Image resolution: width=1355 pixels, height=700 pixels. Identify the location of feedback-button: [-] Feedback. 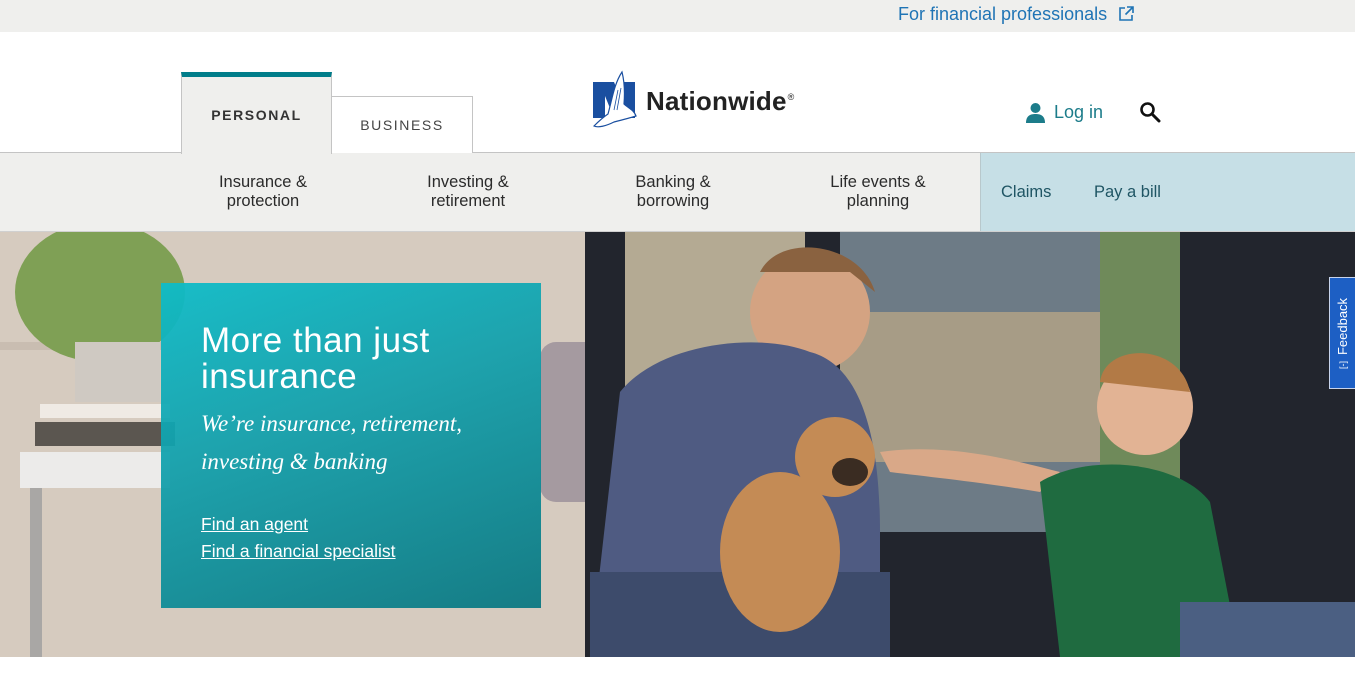
(1342, 333).